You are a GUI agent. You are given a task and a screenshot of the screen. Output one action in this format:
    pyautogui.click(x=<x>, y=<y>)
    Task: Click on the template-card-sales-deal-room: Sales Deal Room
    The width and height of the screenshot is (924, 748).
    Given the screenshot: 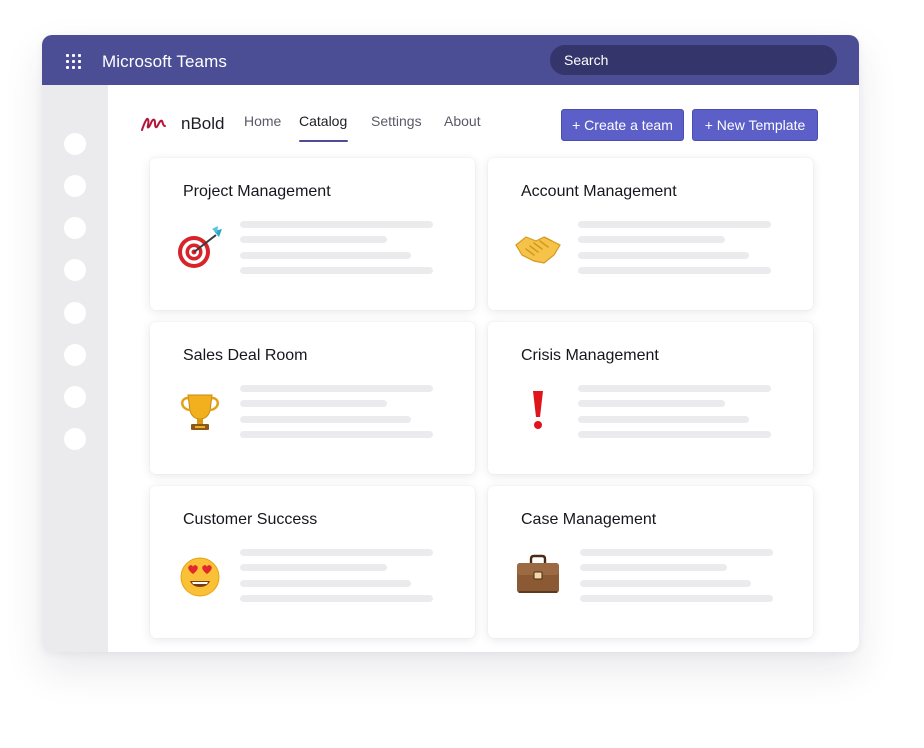 What is the action you would take?
    pyautogui.click(x=312, y=398)
    